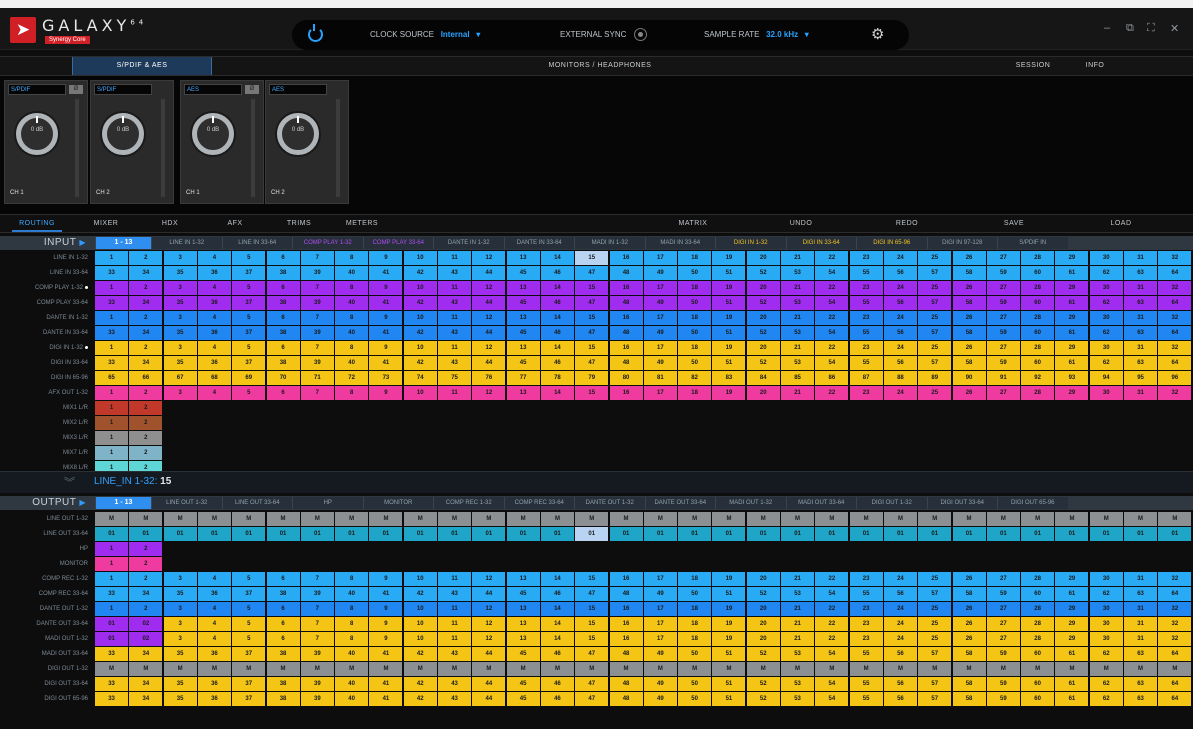 The height and width of the screenshot is (729, 1193). What do you see at coordinates (180, 318) in the screenshot?
I see `routing-cell: 3` at bounding box center [180, 318].